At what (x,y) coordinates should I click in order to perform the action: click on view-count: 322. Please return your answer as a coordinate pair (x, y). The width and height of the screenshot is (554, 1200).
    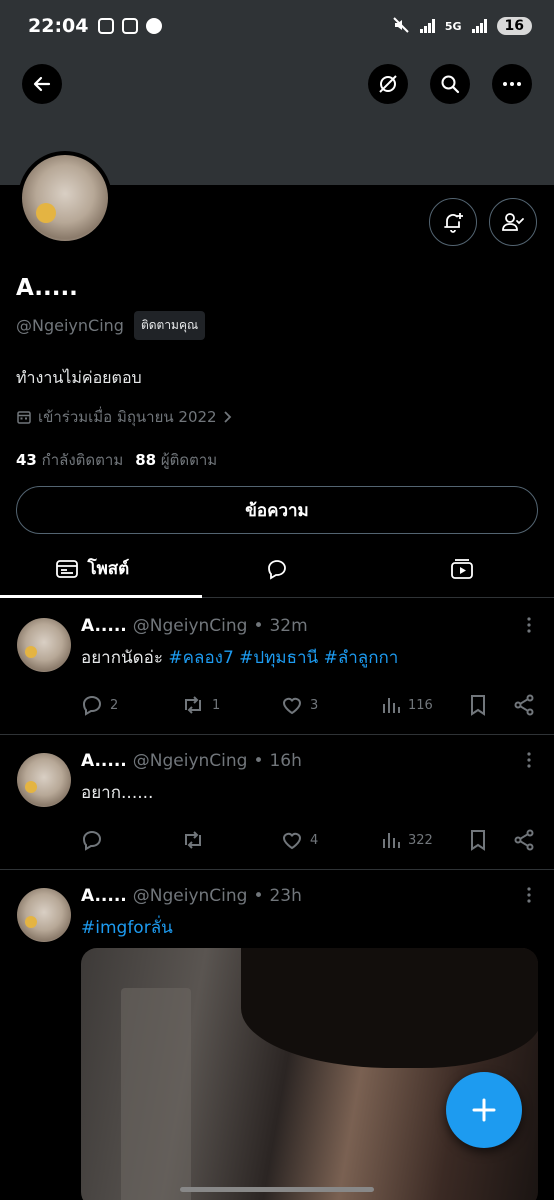
    Looking at the image, I should click on (420, 840).